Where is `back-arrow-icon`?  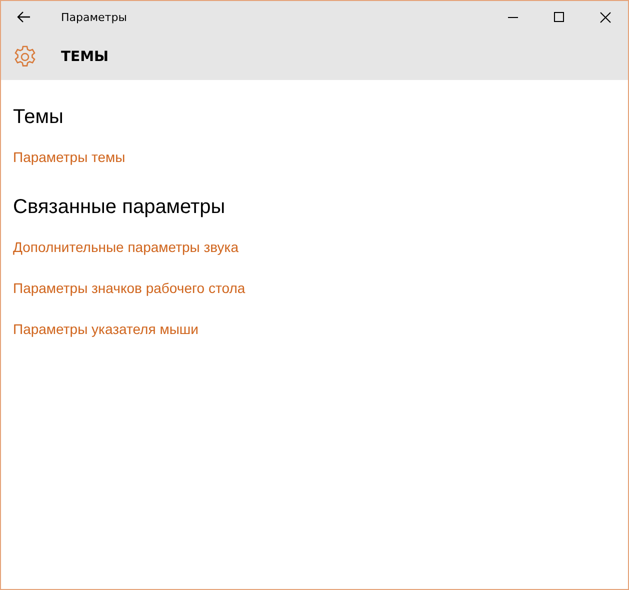
back-arrow-icon is located at coordinates (24, 17).